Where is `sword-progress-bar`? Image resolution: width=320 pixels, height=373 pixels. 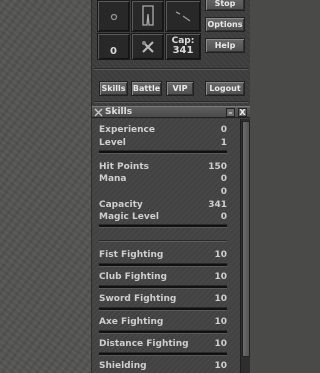 sword-progress-bar is located at coordinates (163, 309).